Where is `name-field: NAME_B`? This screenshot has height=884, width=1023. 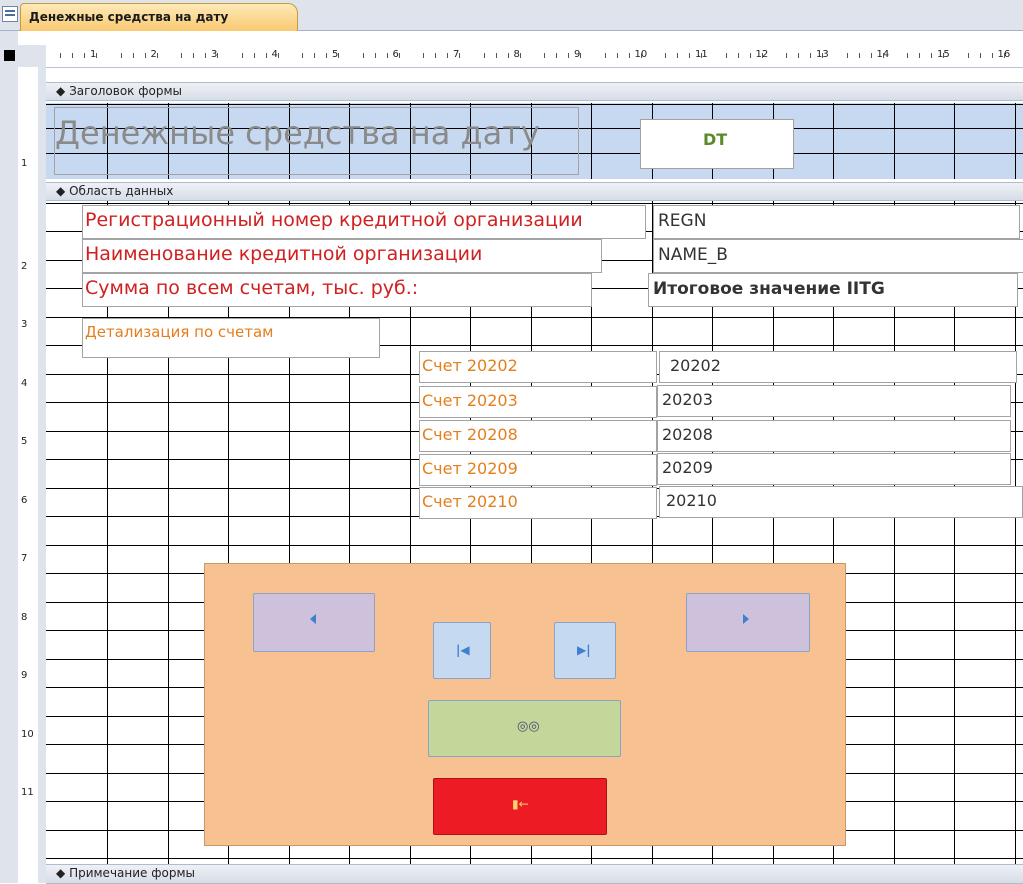
name-field: NAME_B is located at coordinates (838, 256).